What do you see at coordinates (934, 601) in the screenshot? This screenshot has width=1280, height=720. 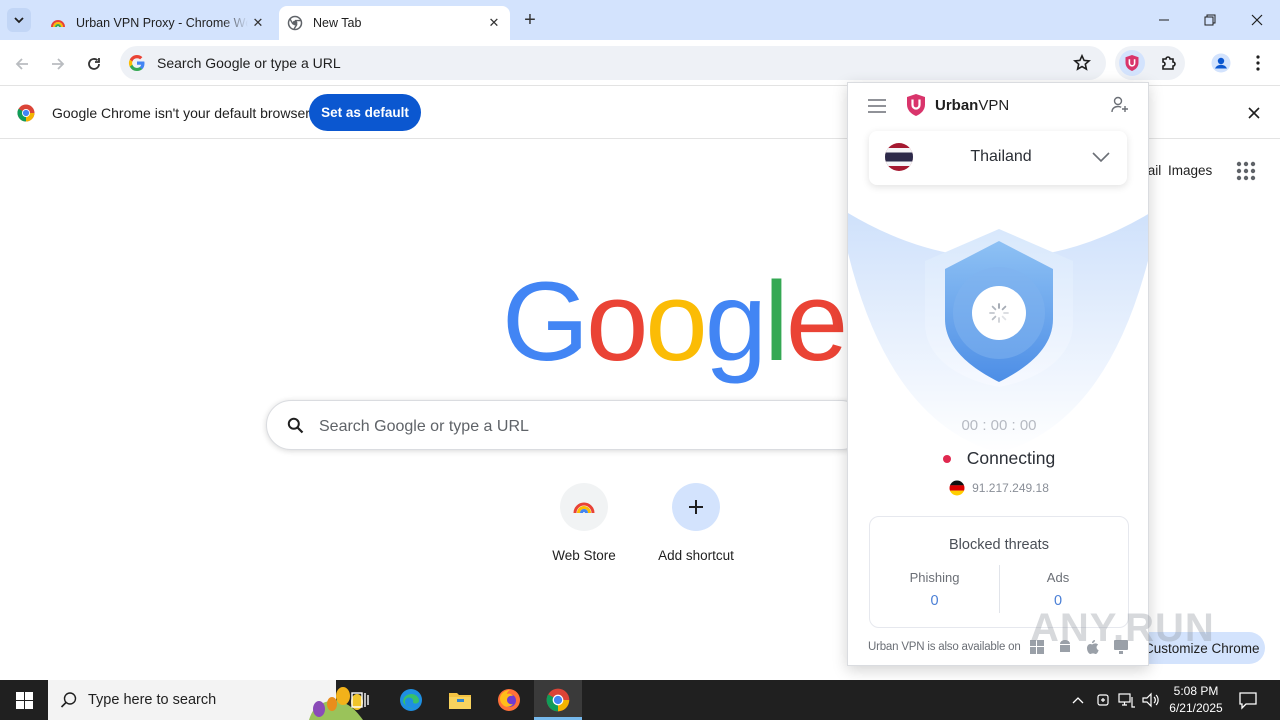 I see `phishing-count: 0` at bounding box center [934, 601].